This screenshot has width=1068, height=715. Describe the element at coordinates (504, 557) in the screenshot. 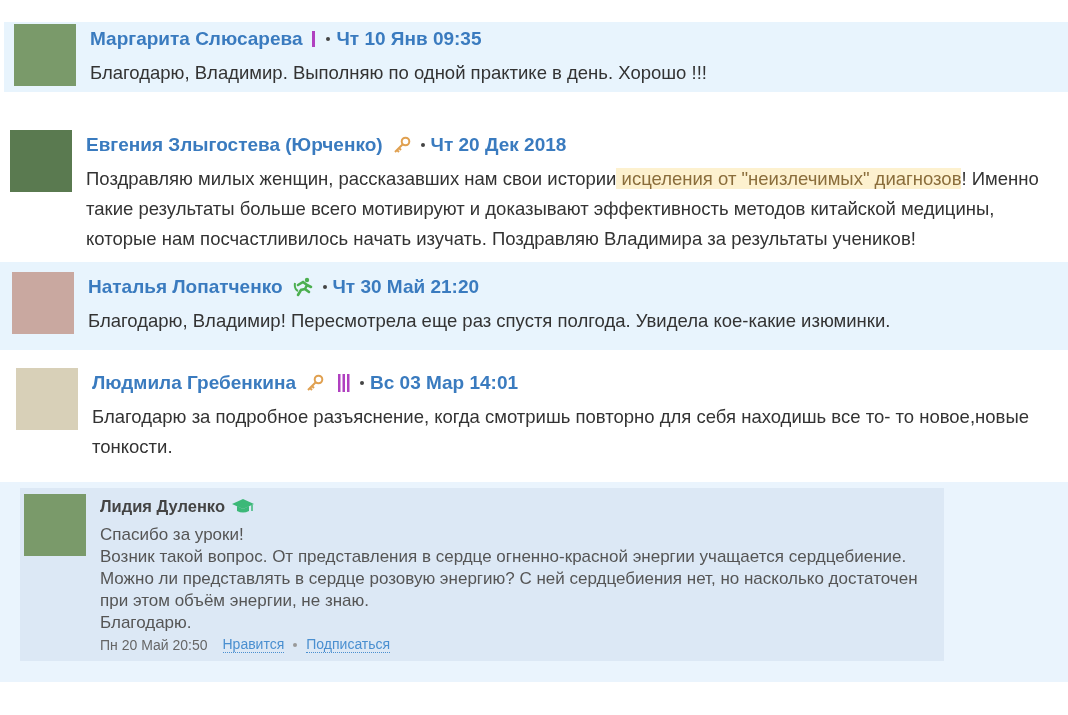

I see `comment-text: Возник такой вопрос. От представления в сердце огненно-красной энергии учащается сердцебиение.` at that location.